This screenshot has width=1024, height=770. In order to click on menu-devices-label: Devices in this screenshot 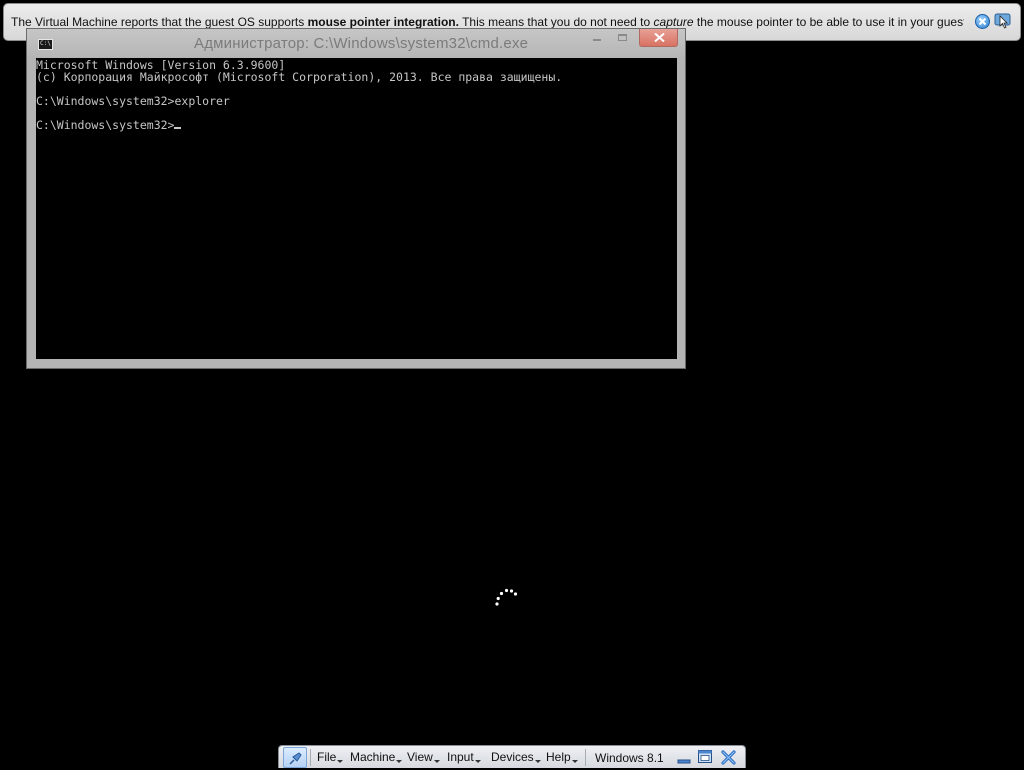, I will do `click(512, 757)`.